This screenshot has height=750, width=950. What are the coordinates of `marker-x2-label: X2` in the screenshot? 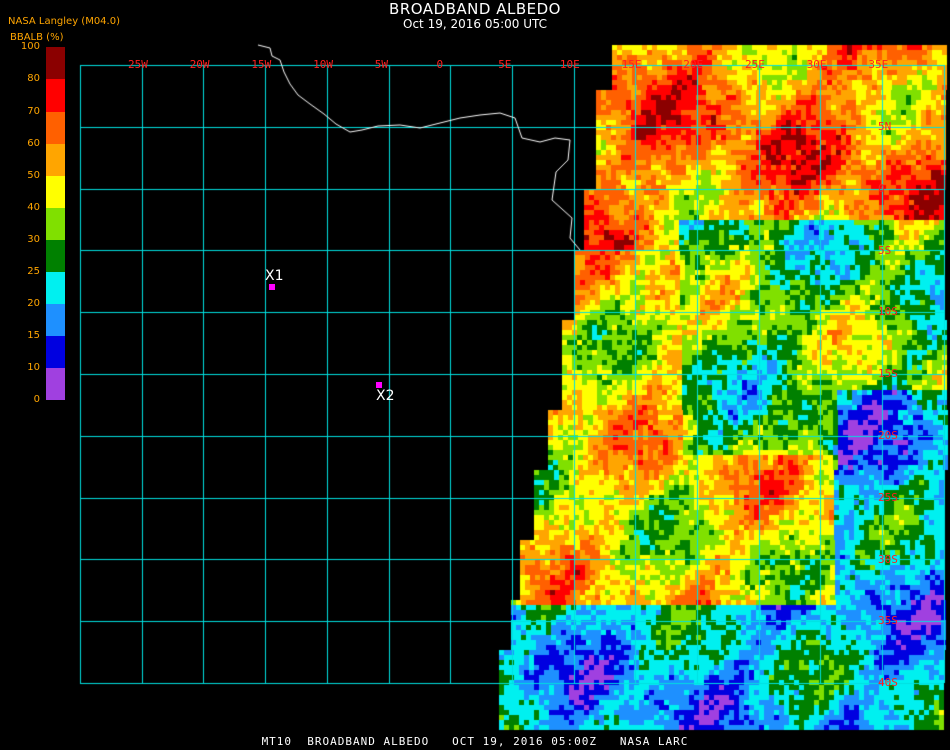 It's located at (385, 396).